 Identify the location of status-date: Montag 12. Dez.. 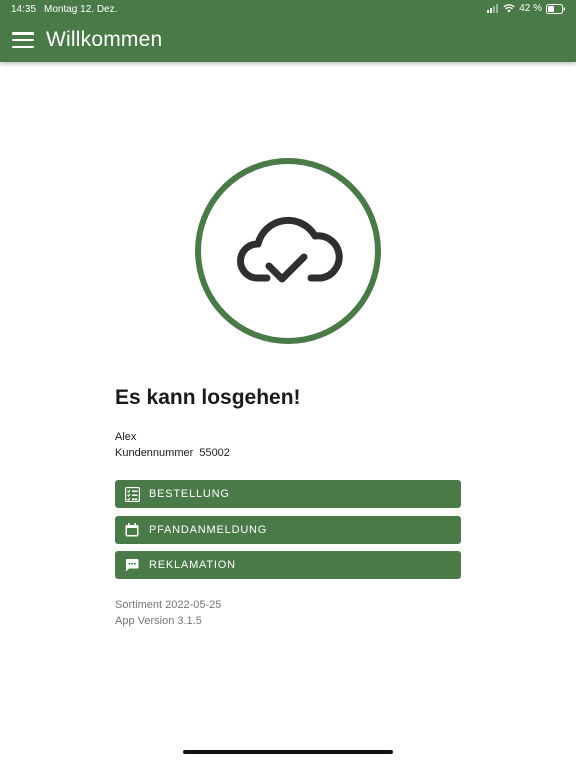
(81, 9).